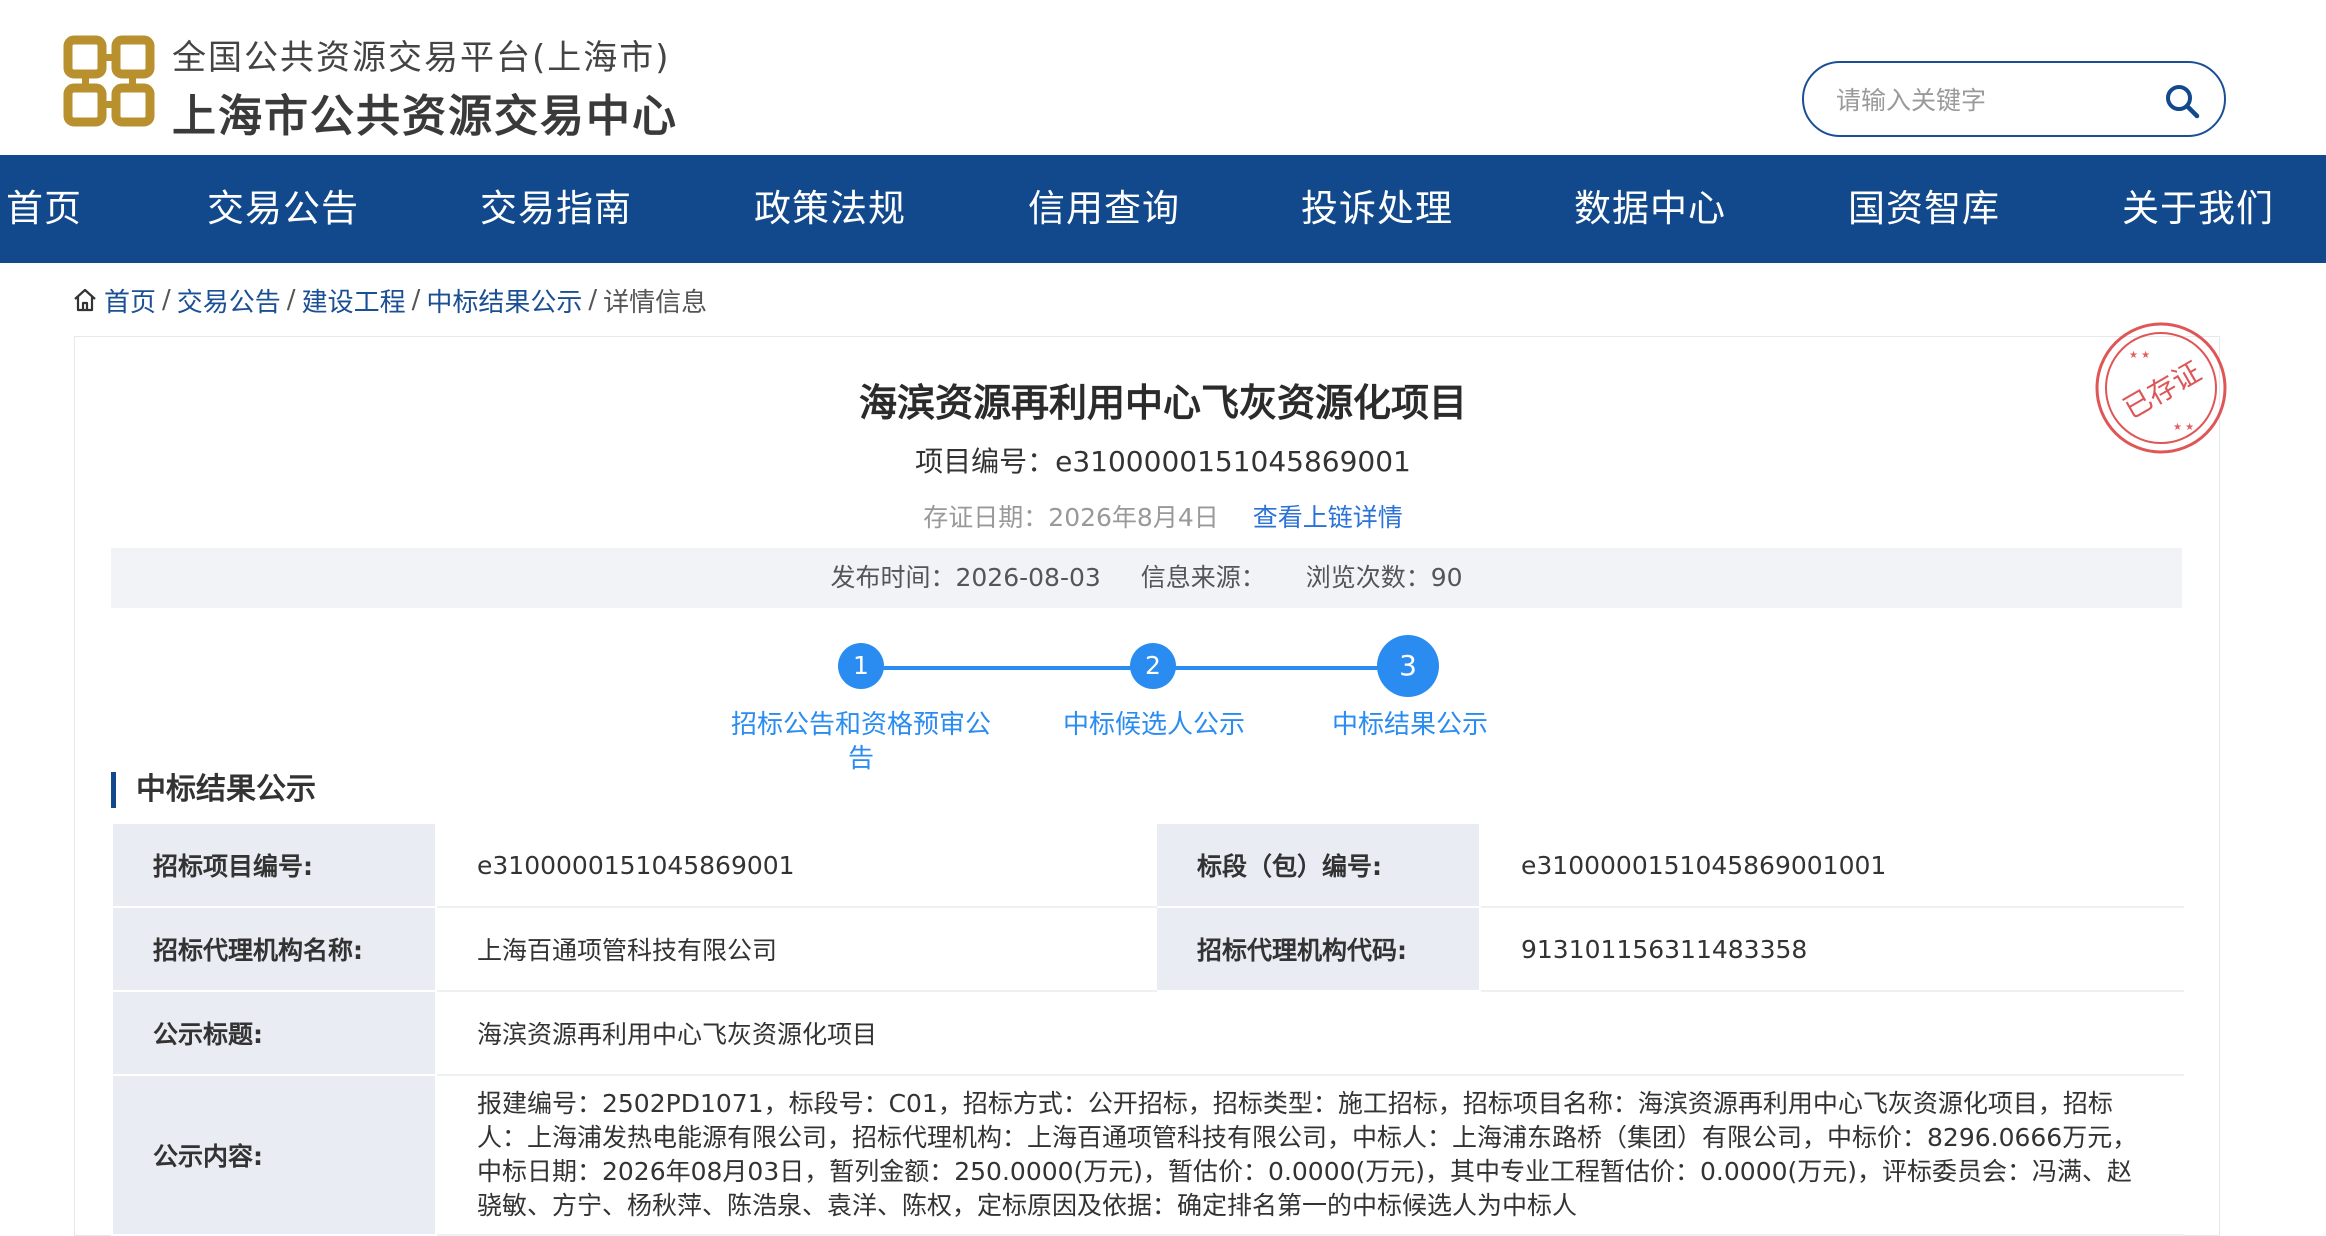 The height and width of the screenshot is (1236, 2326). I want to click on certificate-date: 存证日期：2026年8月4日, so click(1071, 517).